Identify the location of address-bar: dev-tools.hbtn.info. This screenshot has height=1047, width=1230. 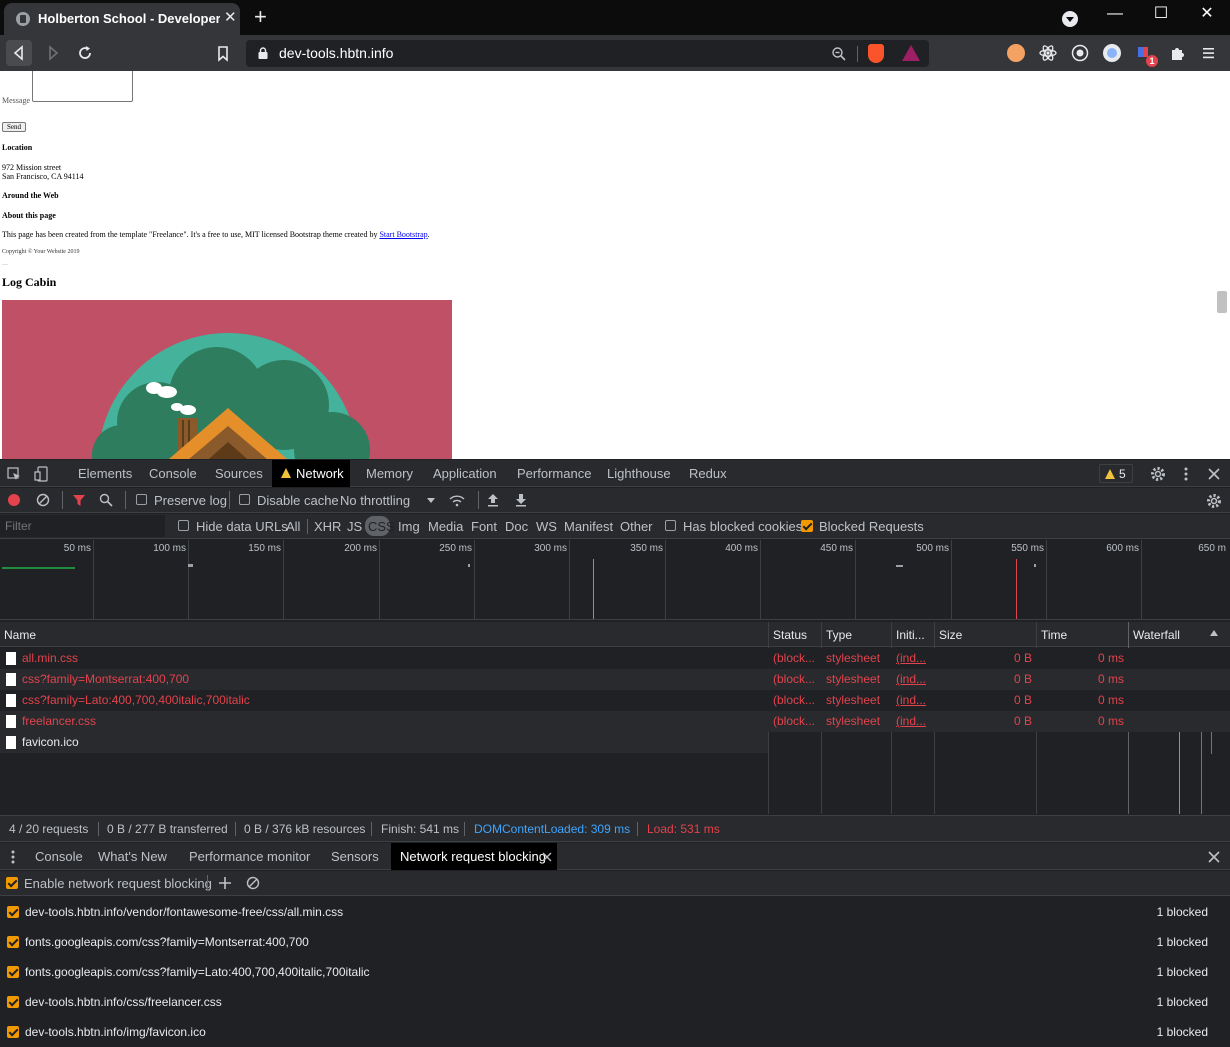
(587, 53).